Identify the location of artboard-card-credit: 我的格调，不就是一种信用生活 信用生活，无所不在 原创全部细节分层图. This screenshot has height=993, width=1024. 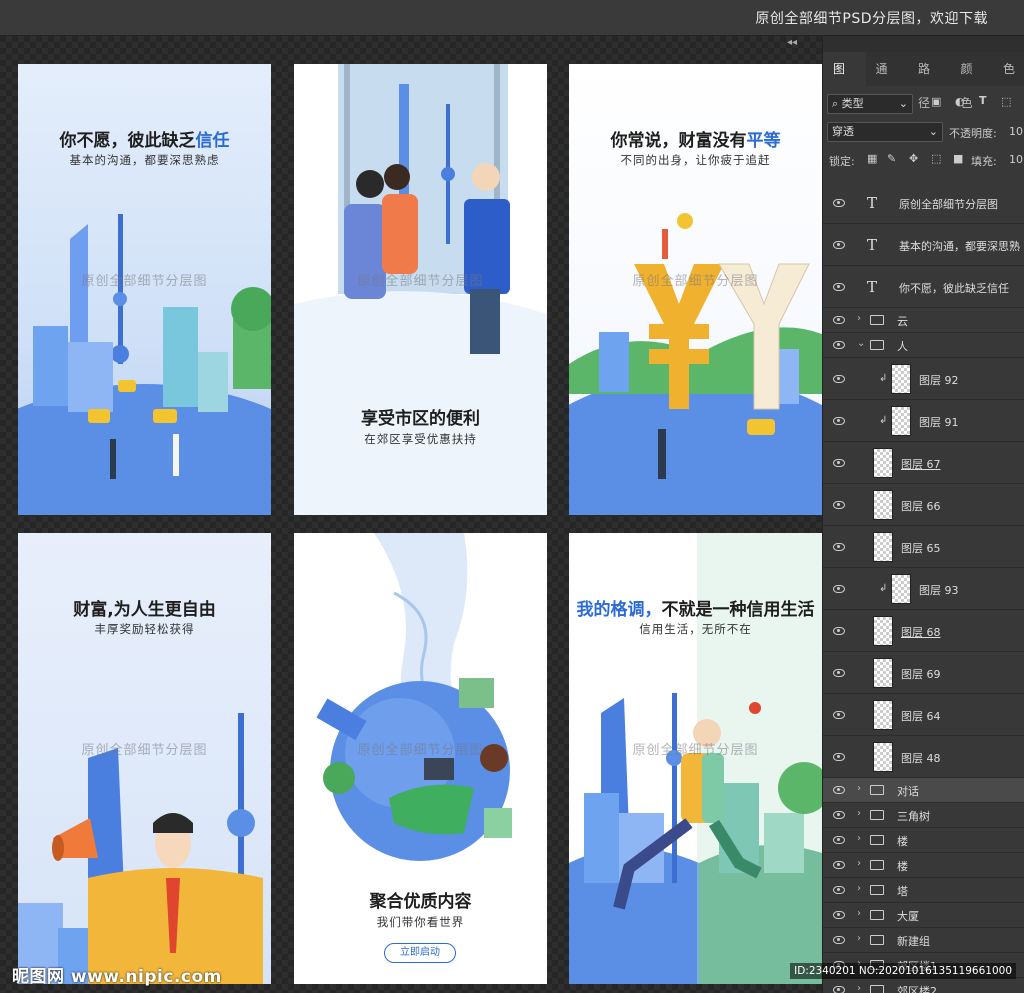
(695, 758).